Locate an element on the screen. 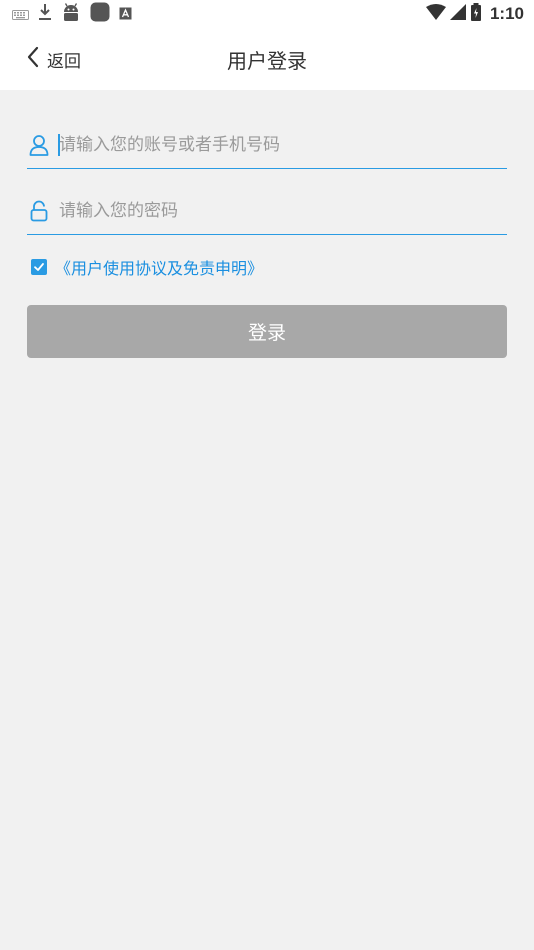  status-right-icons: 1:10 is located at coordinates (474, 14).